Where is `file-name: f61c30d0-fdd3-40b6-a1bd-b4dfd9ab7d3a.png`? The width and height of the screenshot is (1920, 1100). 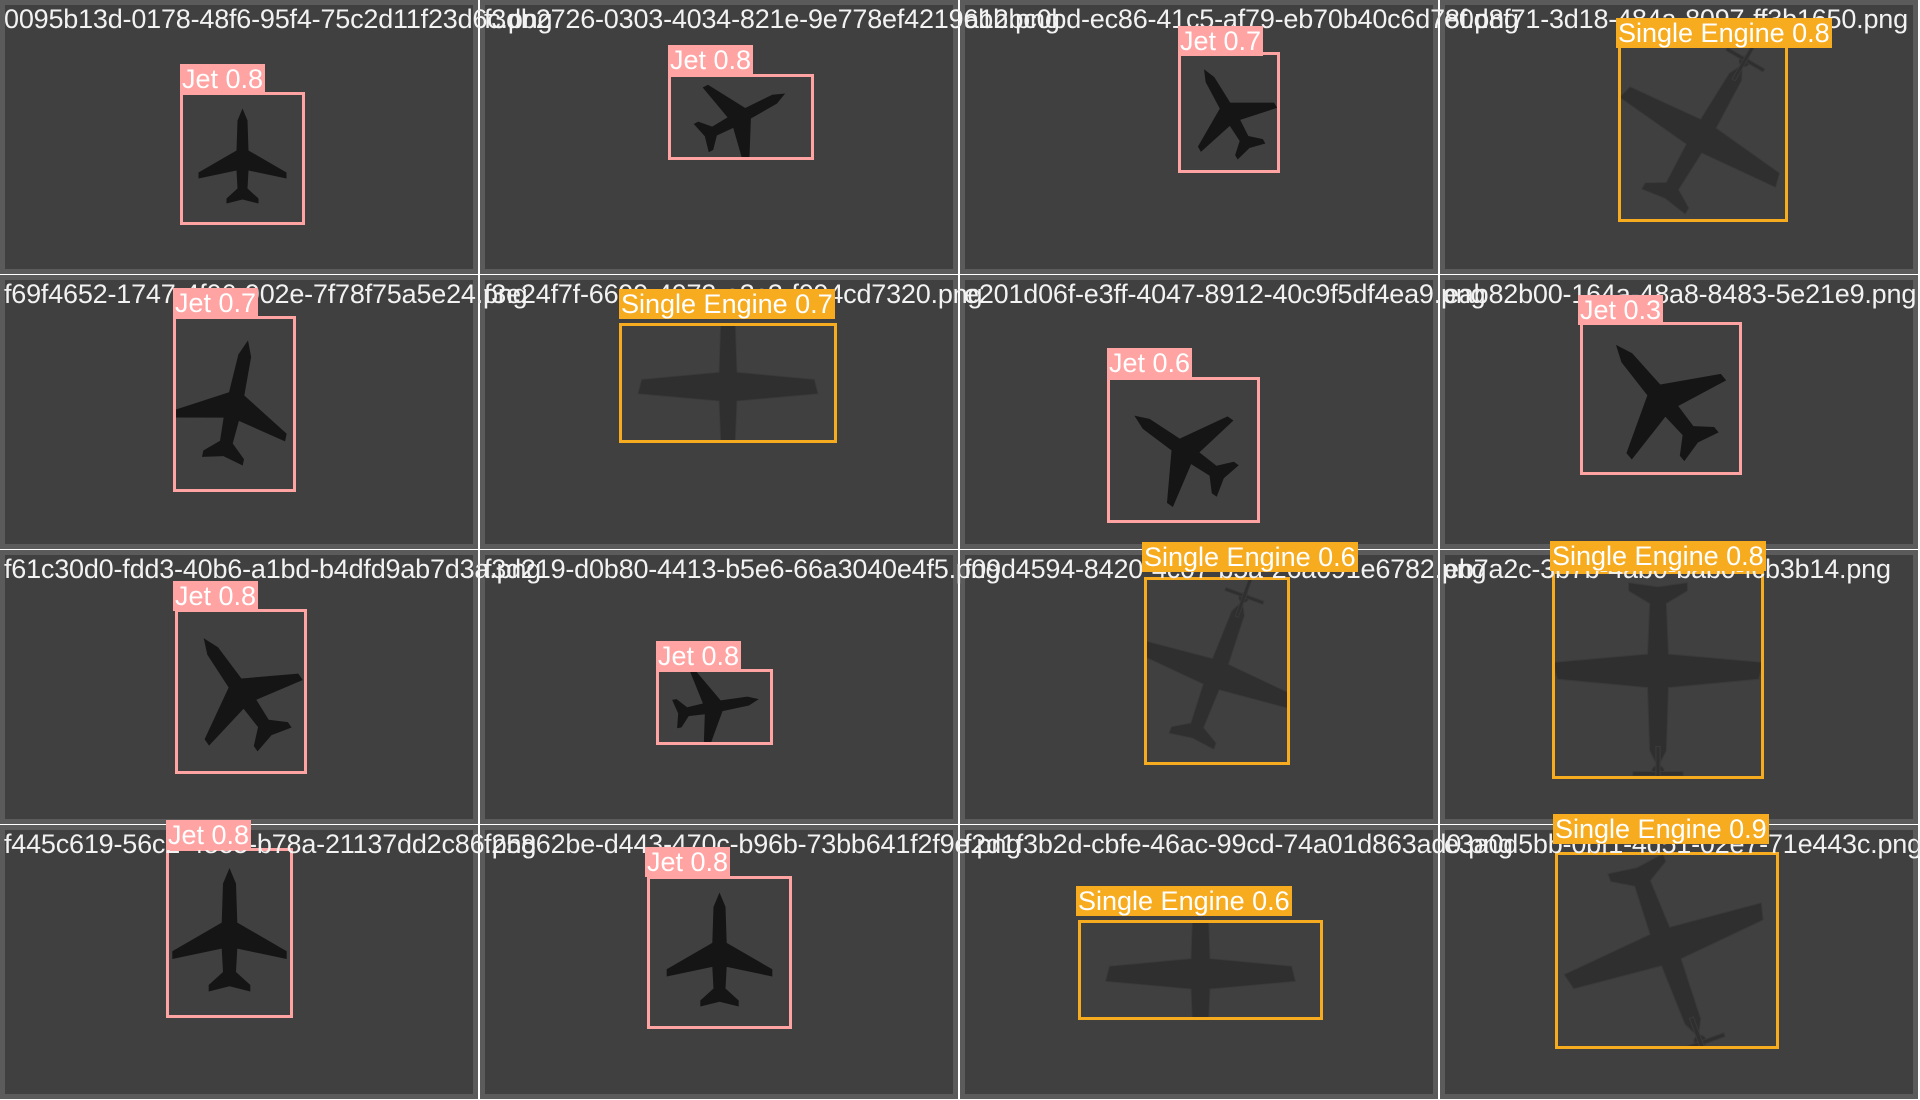
file-name: f61c30d0-fdd3-40b6-a1bd-b4dfd9ab7d3a.png is located at coordinates (272, 569).